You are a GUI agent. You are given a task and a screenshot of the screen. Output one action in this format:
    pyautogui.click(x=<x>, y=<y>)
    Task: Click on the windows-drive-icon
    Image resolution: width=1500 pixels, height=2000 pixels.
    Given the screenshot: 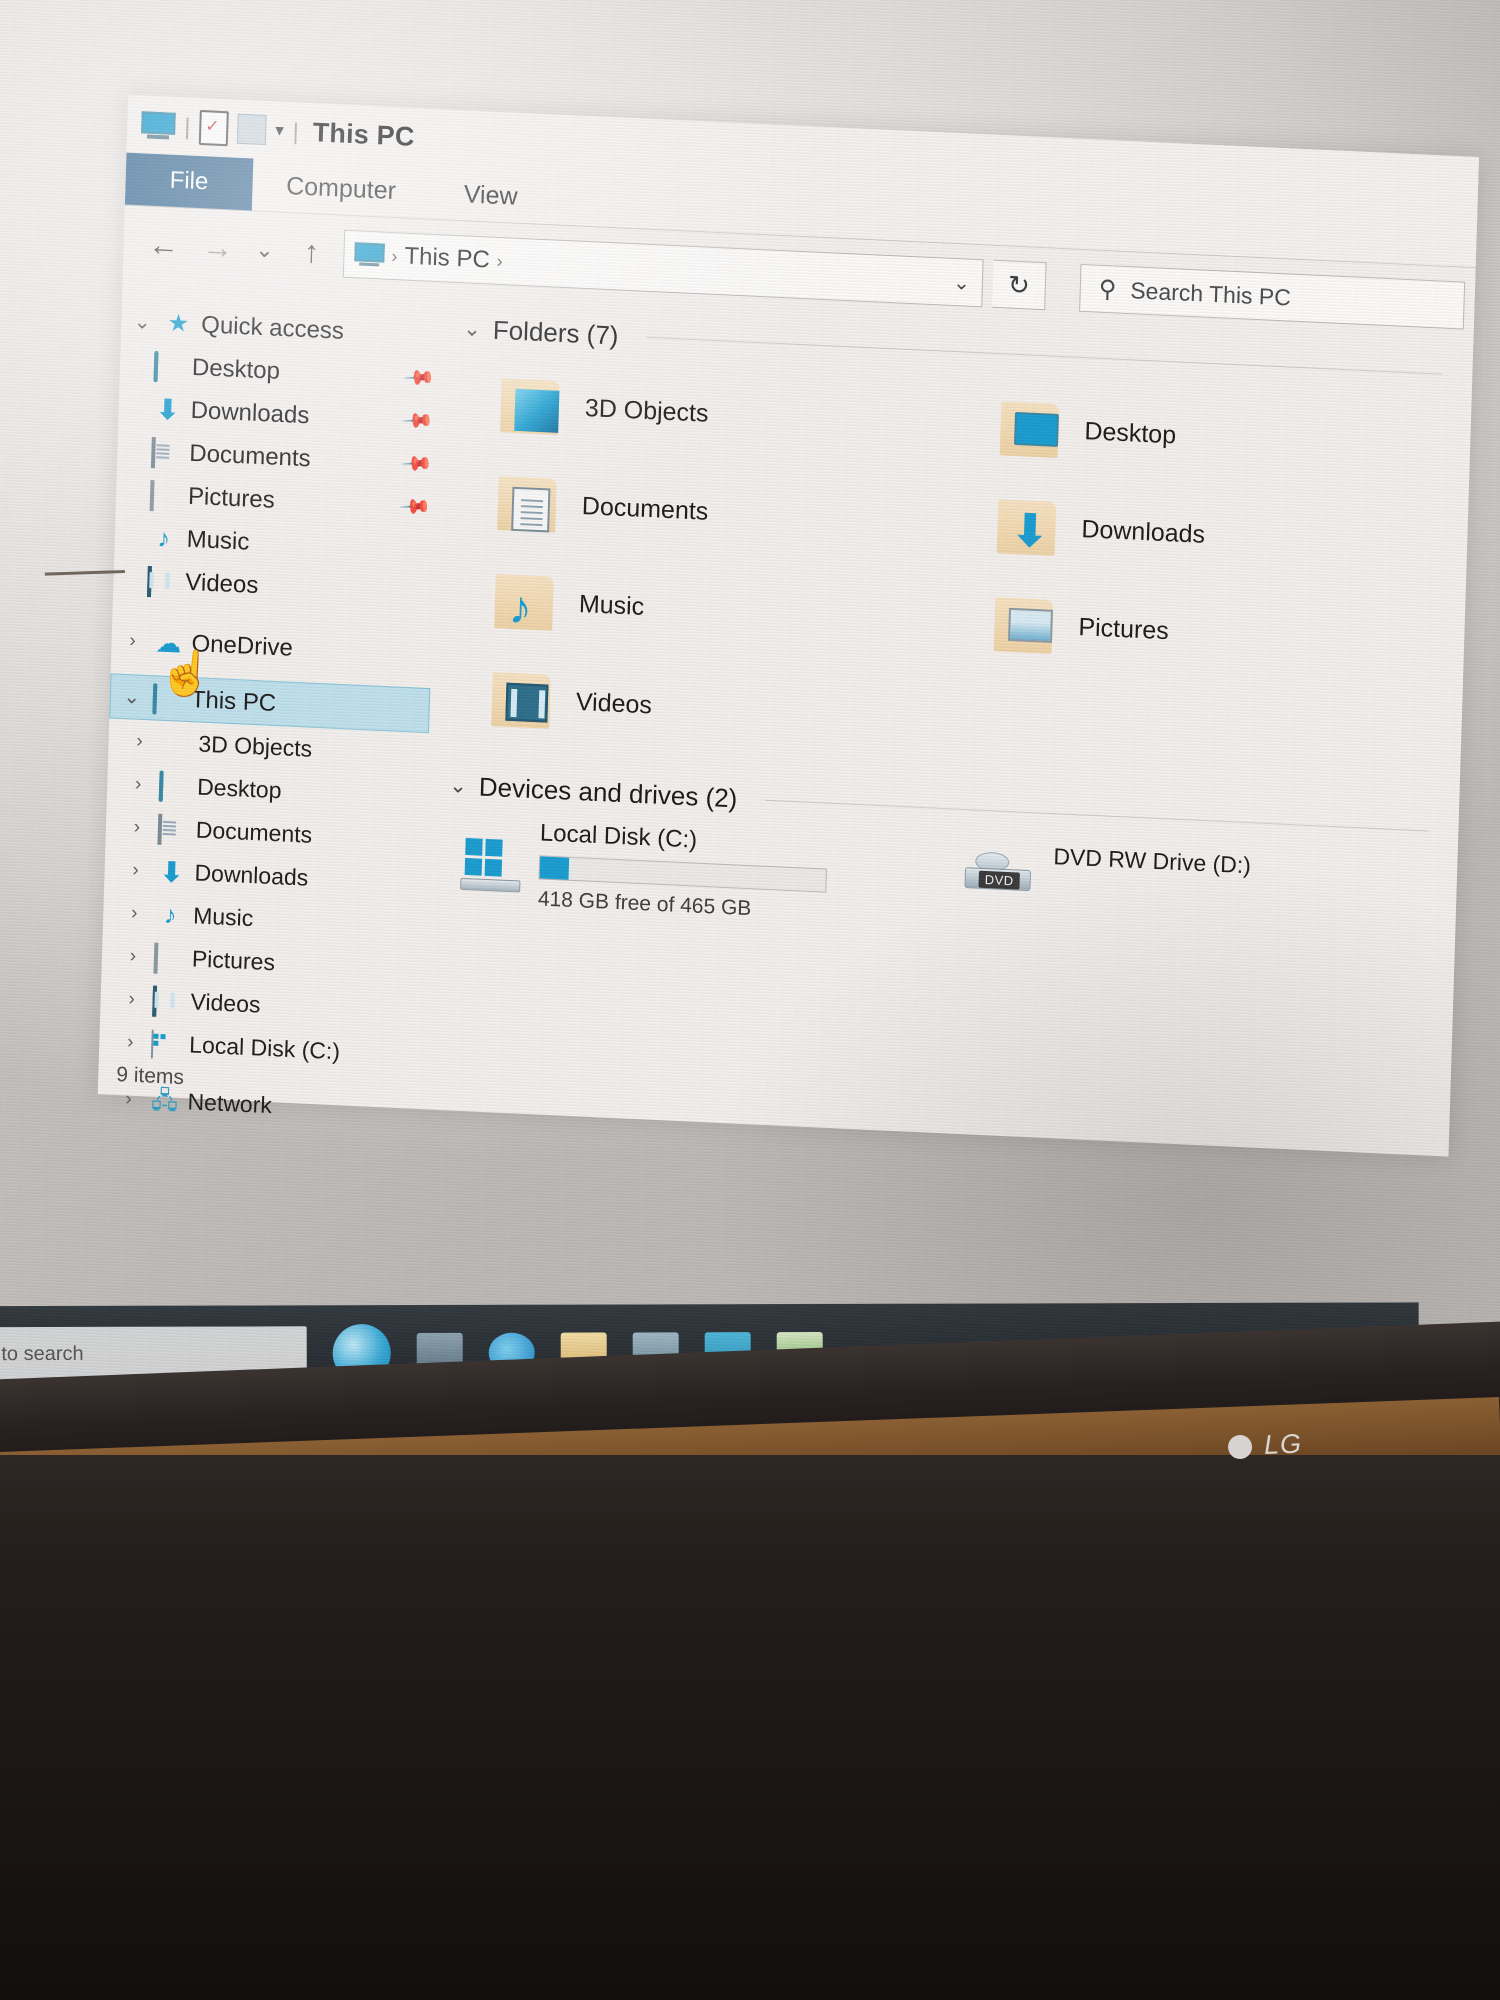 What is the action you would take?
    pyautogui.click(x=490, y=865)
    